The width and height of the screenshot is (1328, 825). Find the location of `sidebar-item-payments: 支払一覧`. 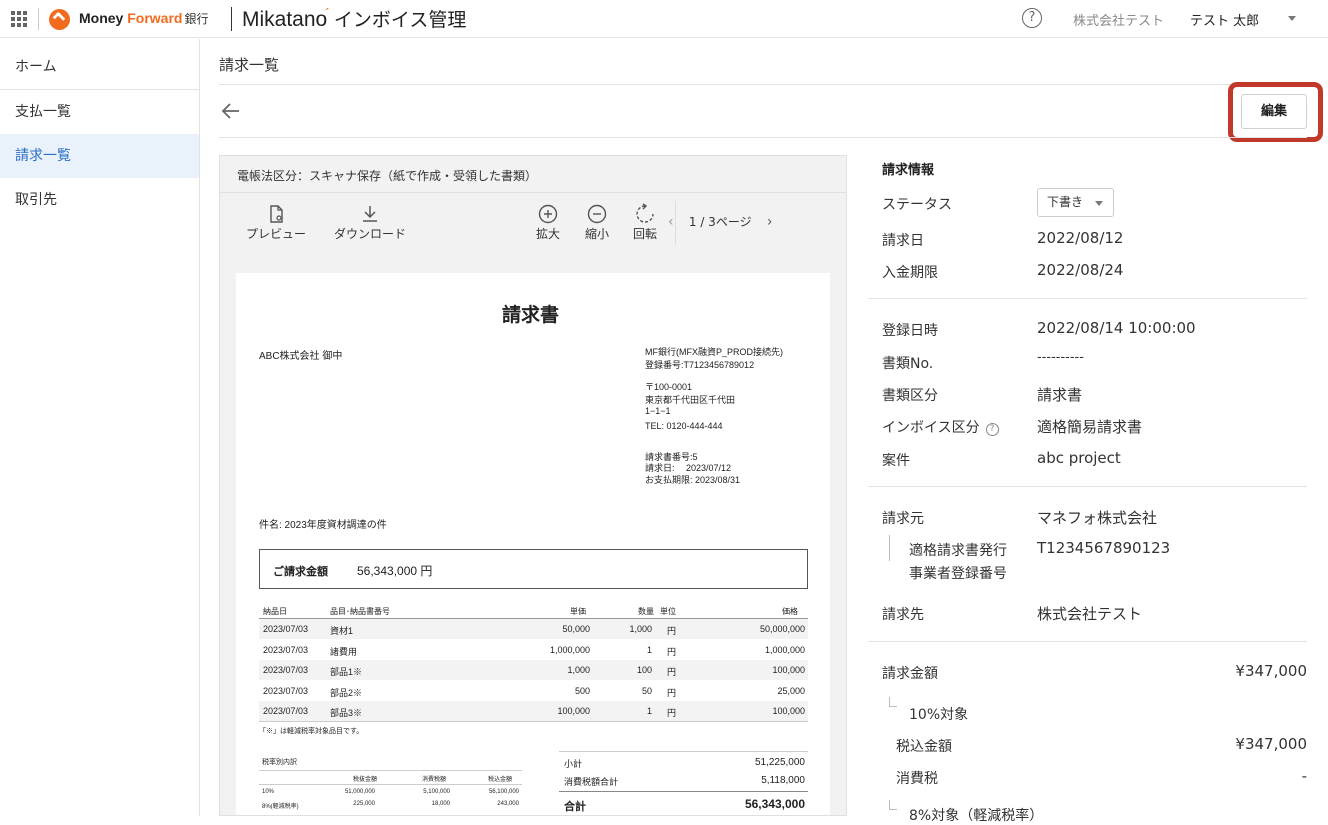

sidebar-item-payments: 支払一覧 is located at coordinates (99, 112).